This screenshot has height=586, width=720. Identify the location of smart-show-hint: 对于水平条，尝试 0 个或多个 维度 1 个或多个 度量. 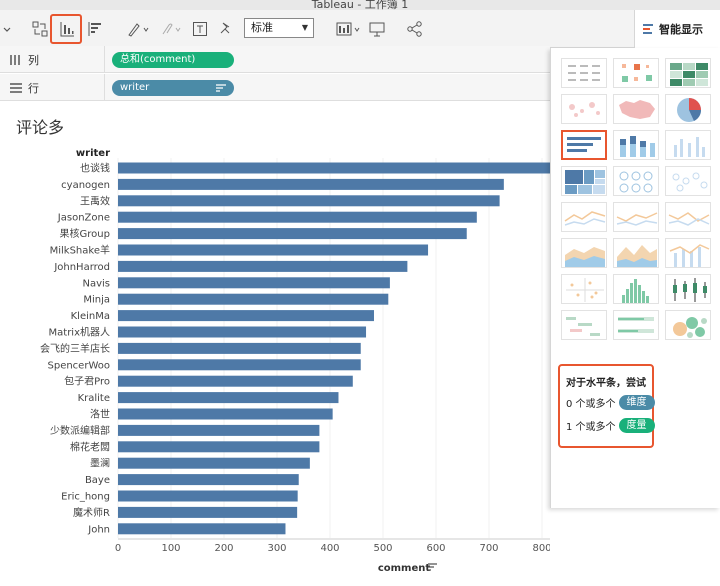
(606, 406).